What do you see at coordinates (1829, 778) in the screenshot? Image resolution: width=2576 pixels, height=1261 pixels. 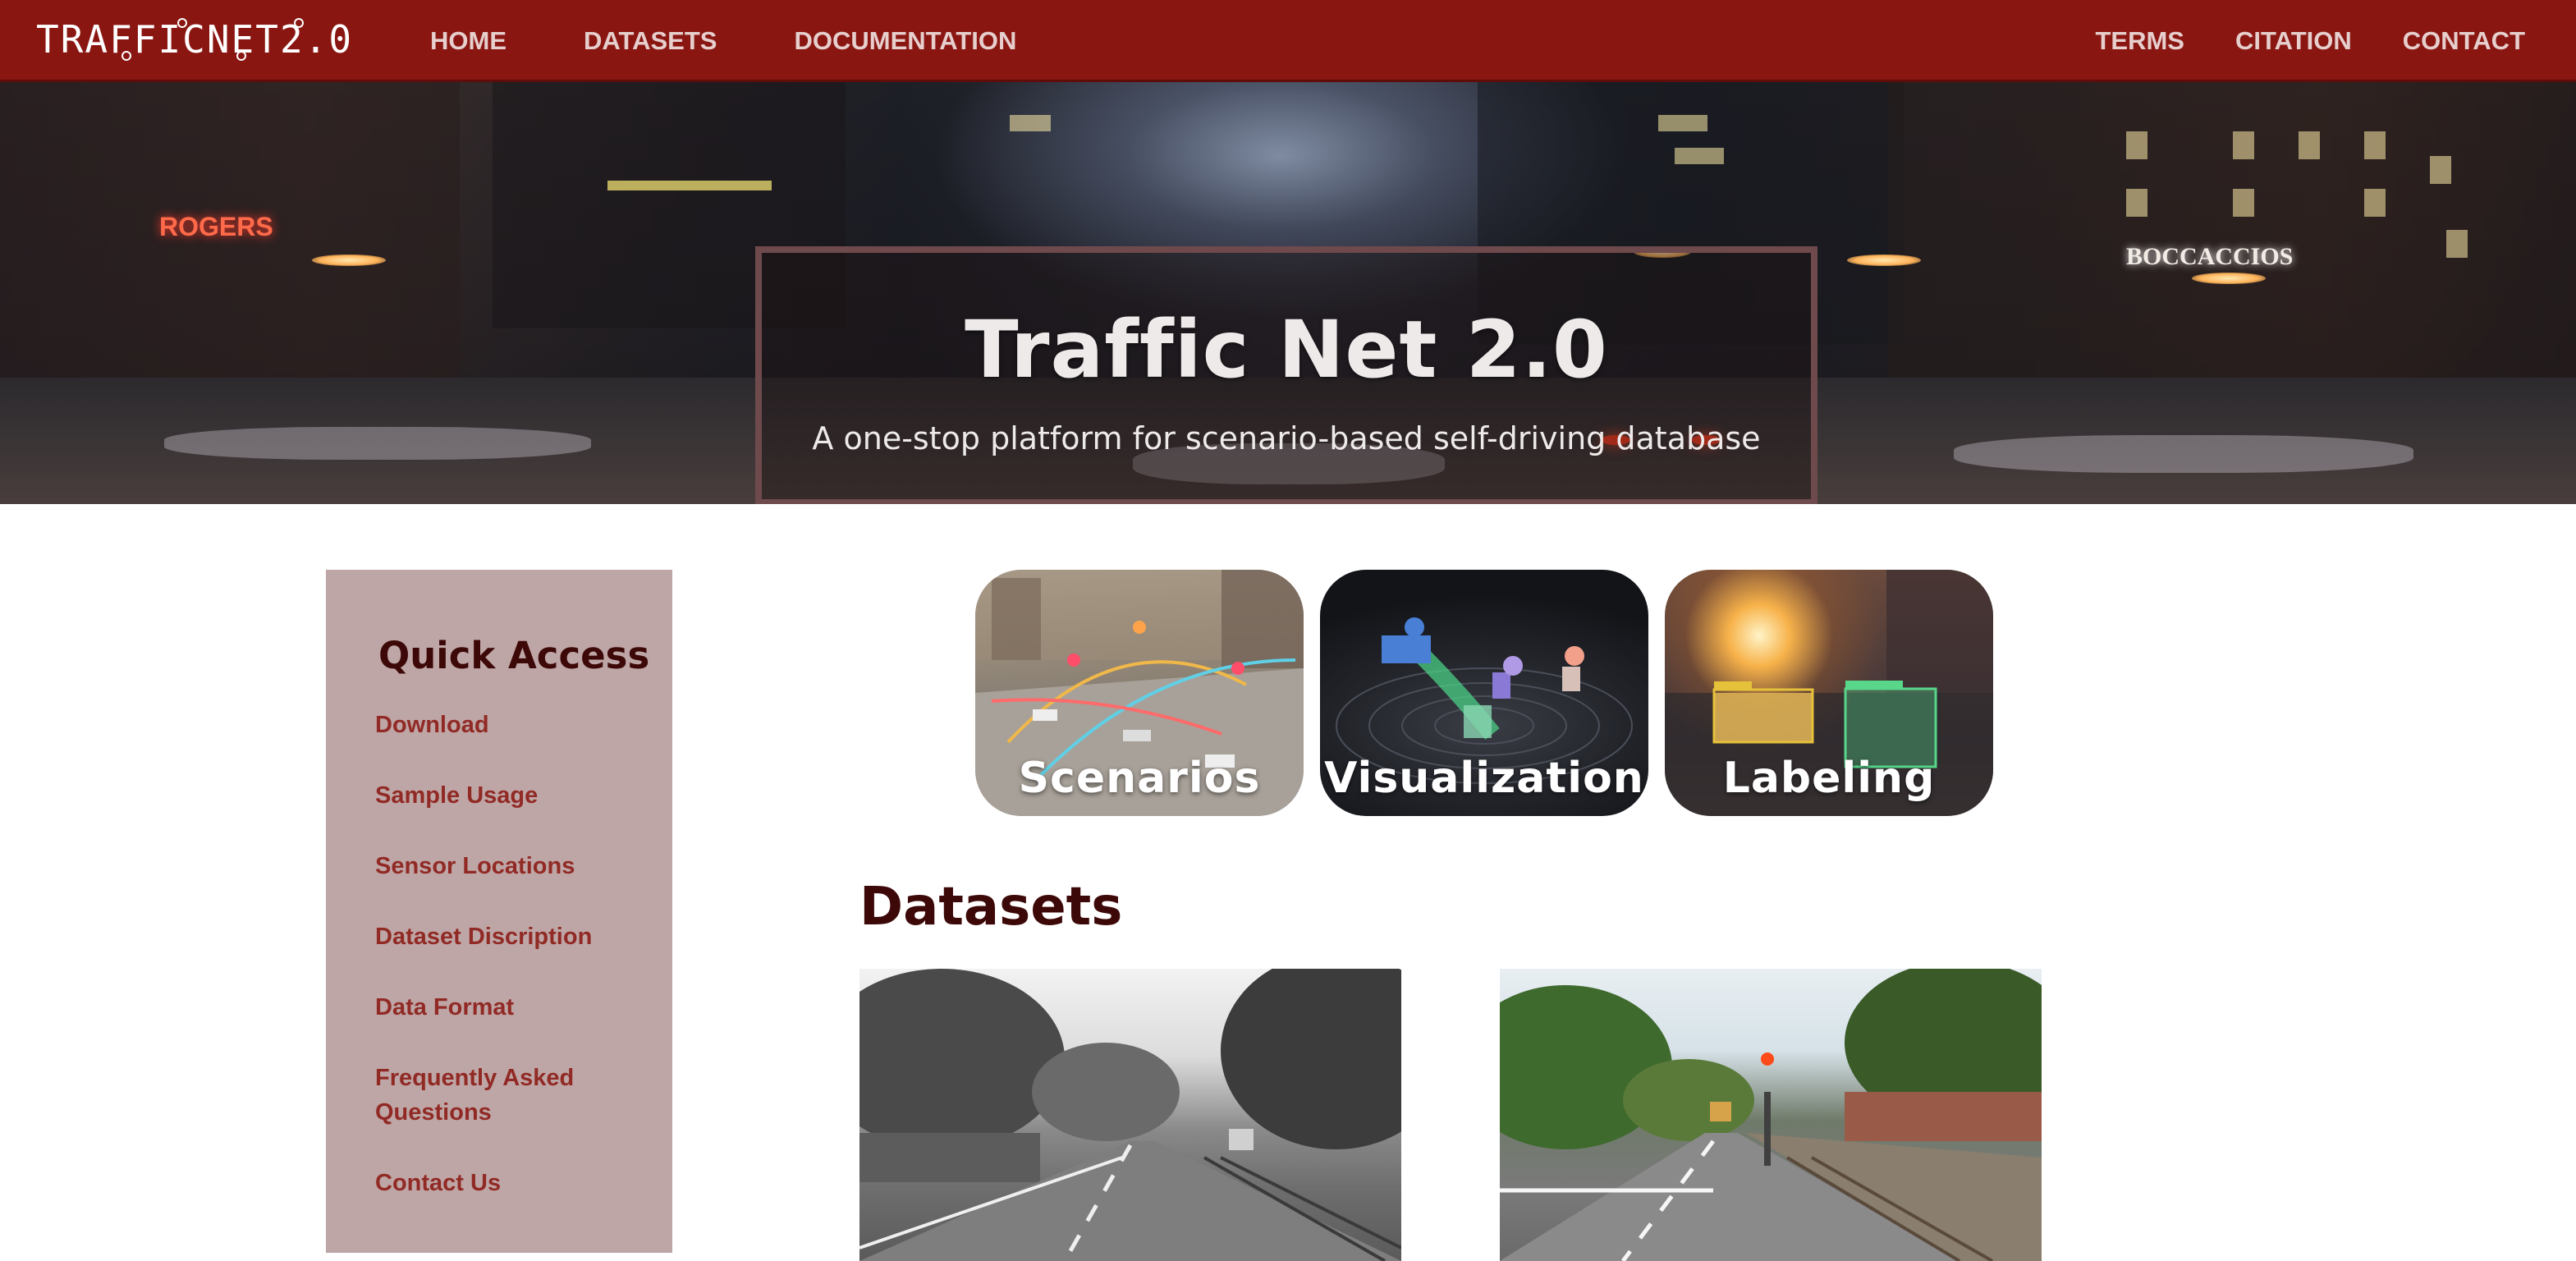 I see `labeling-tile-label: Labeling` at bounding box center [1829, 778].